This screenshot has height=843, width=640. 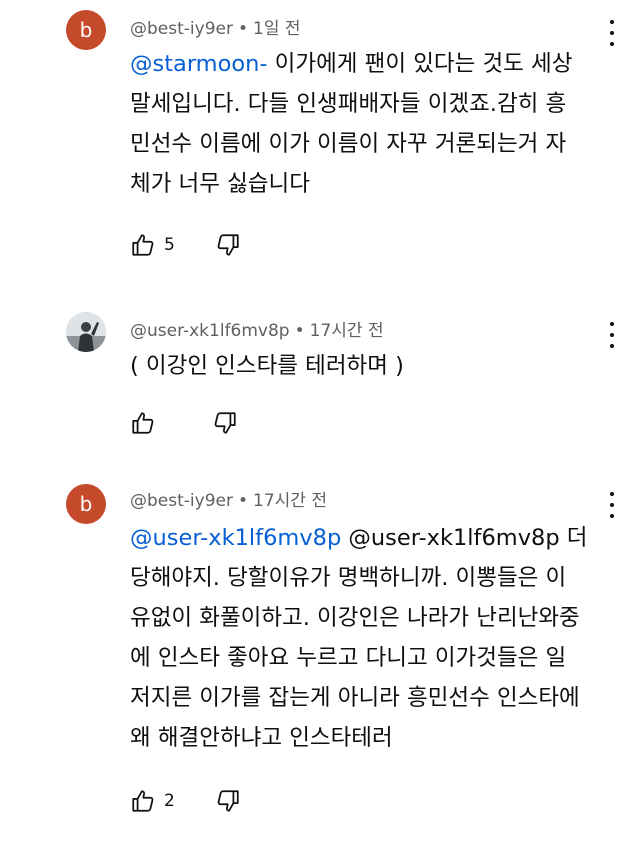 I want to click on comment-actions: 2, so click(x=185, y=801).